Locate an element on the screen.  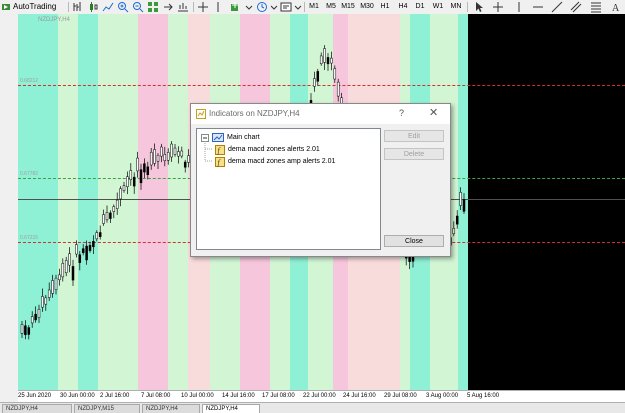
timeframe-m1: M1 is located at coordinates (314, 7).